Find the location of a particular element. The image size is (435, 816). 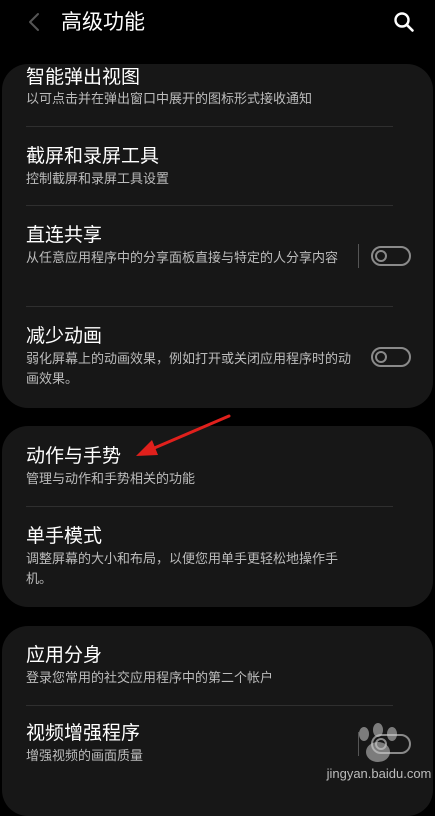

dual-messenger-item: 应用分身 登录您常用的社交应用程序中的第二个帐户 is located at coordinates (217, 665).